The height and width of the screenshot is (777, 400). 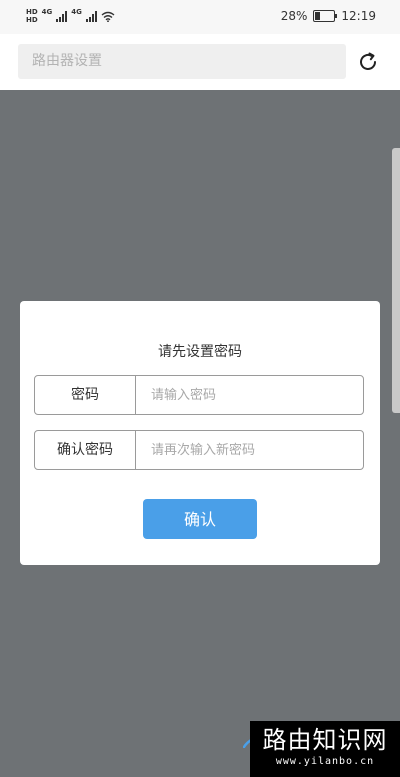 I want to click on password-field: 密码, so click(x=199, y=395).